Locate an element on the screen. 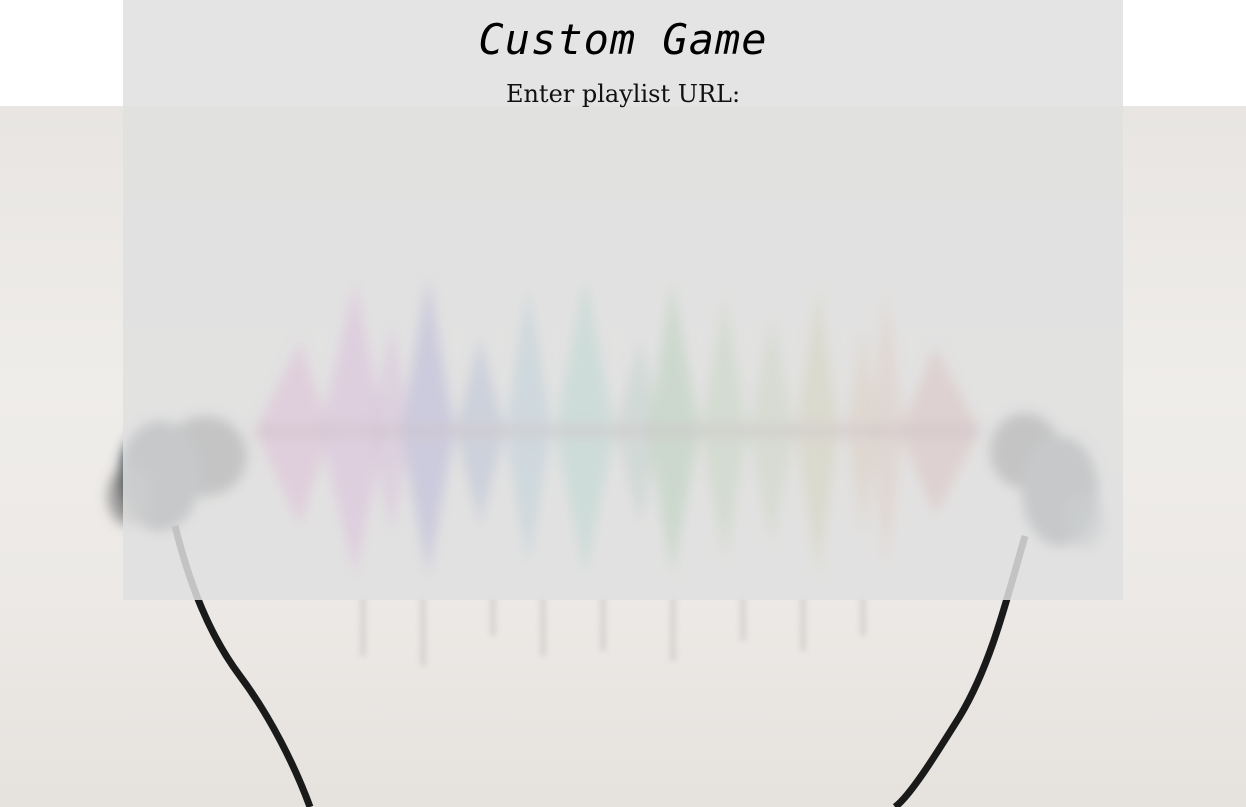 The image size is (1246, 807). page-title: Custom Game is located at coordinates (623, 39).